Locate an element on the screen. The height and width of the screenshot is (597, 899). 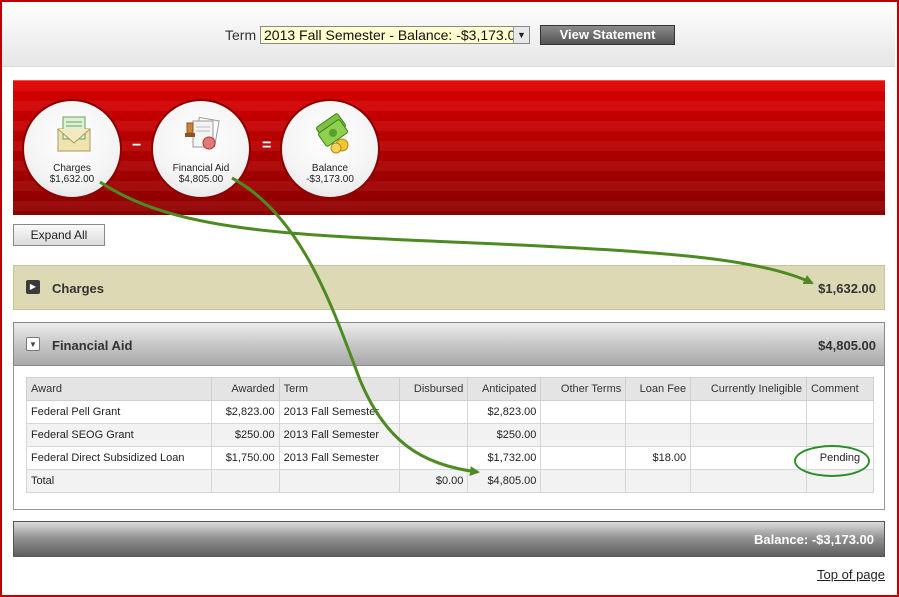
financial-aid-section-header: ▼ Financial Aid $4,805.00 is located at coordinates (449, 344).